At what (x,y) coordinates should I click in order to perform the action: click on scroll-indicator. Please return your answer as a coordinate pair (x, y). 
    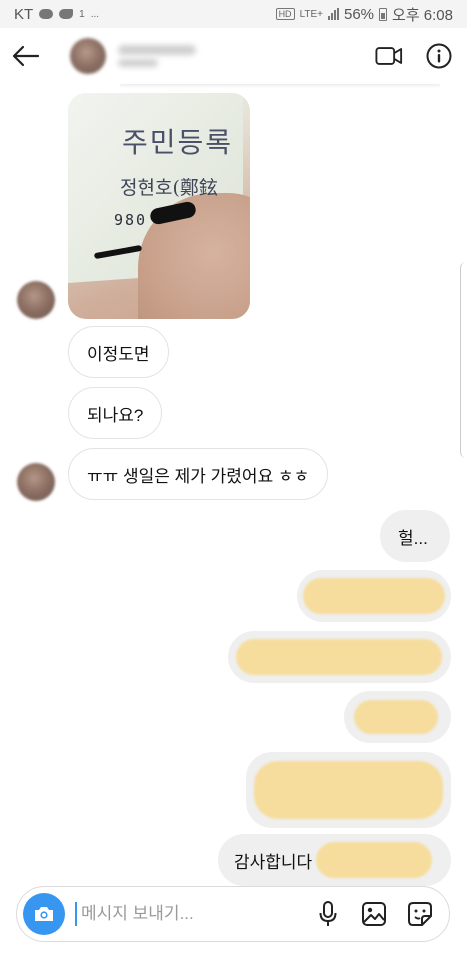
    Looking at the image, I should click on (463, 360).